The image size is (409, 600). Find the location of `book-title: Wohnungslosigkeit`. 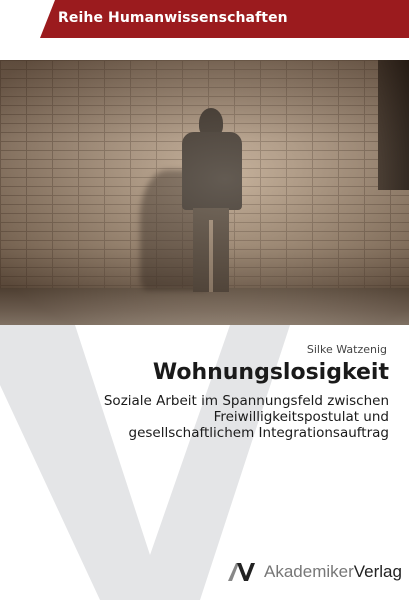

book-title: Wohnungslosigkeit is located at coordinates (270, 372).